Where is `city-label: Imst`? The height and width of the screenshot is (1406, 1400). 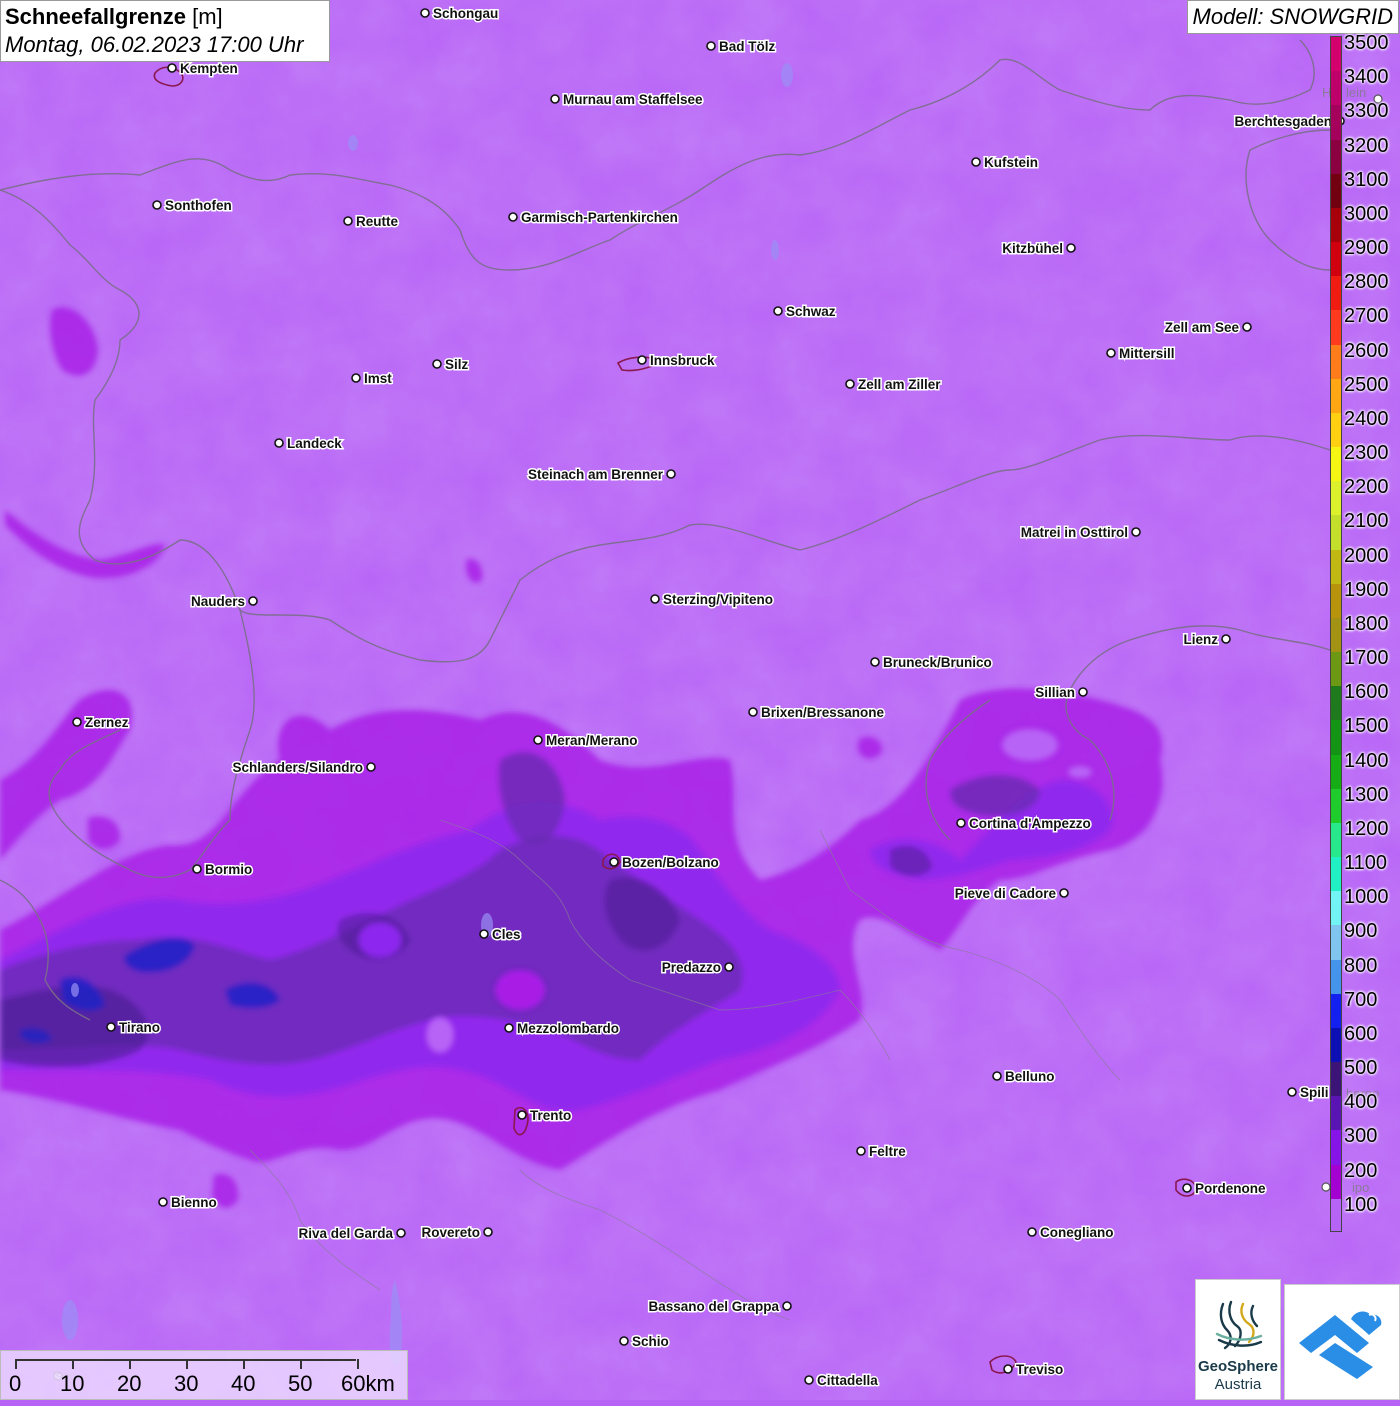
city-label: Imst is located at coordinates (378, 378).